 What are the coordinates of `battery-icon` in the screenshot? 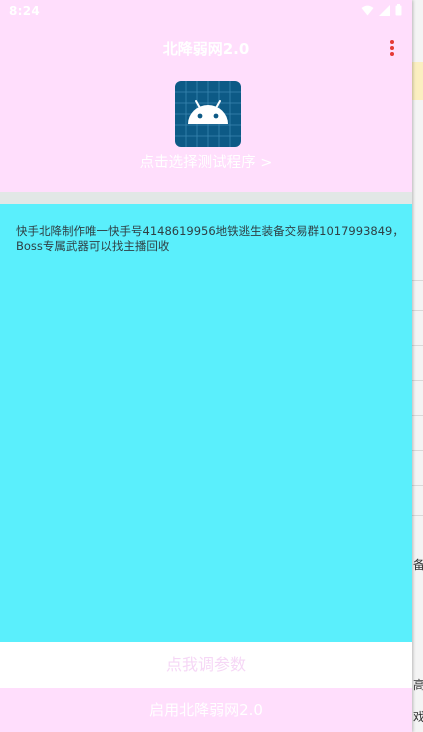 It's located at (398, 10).